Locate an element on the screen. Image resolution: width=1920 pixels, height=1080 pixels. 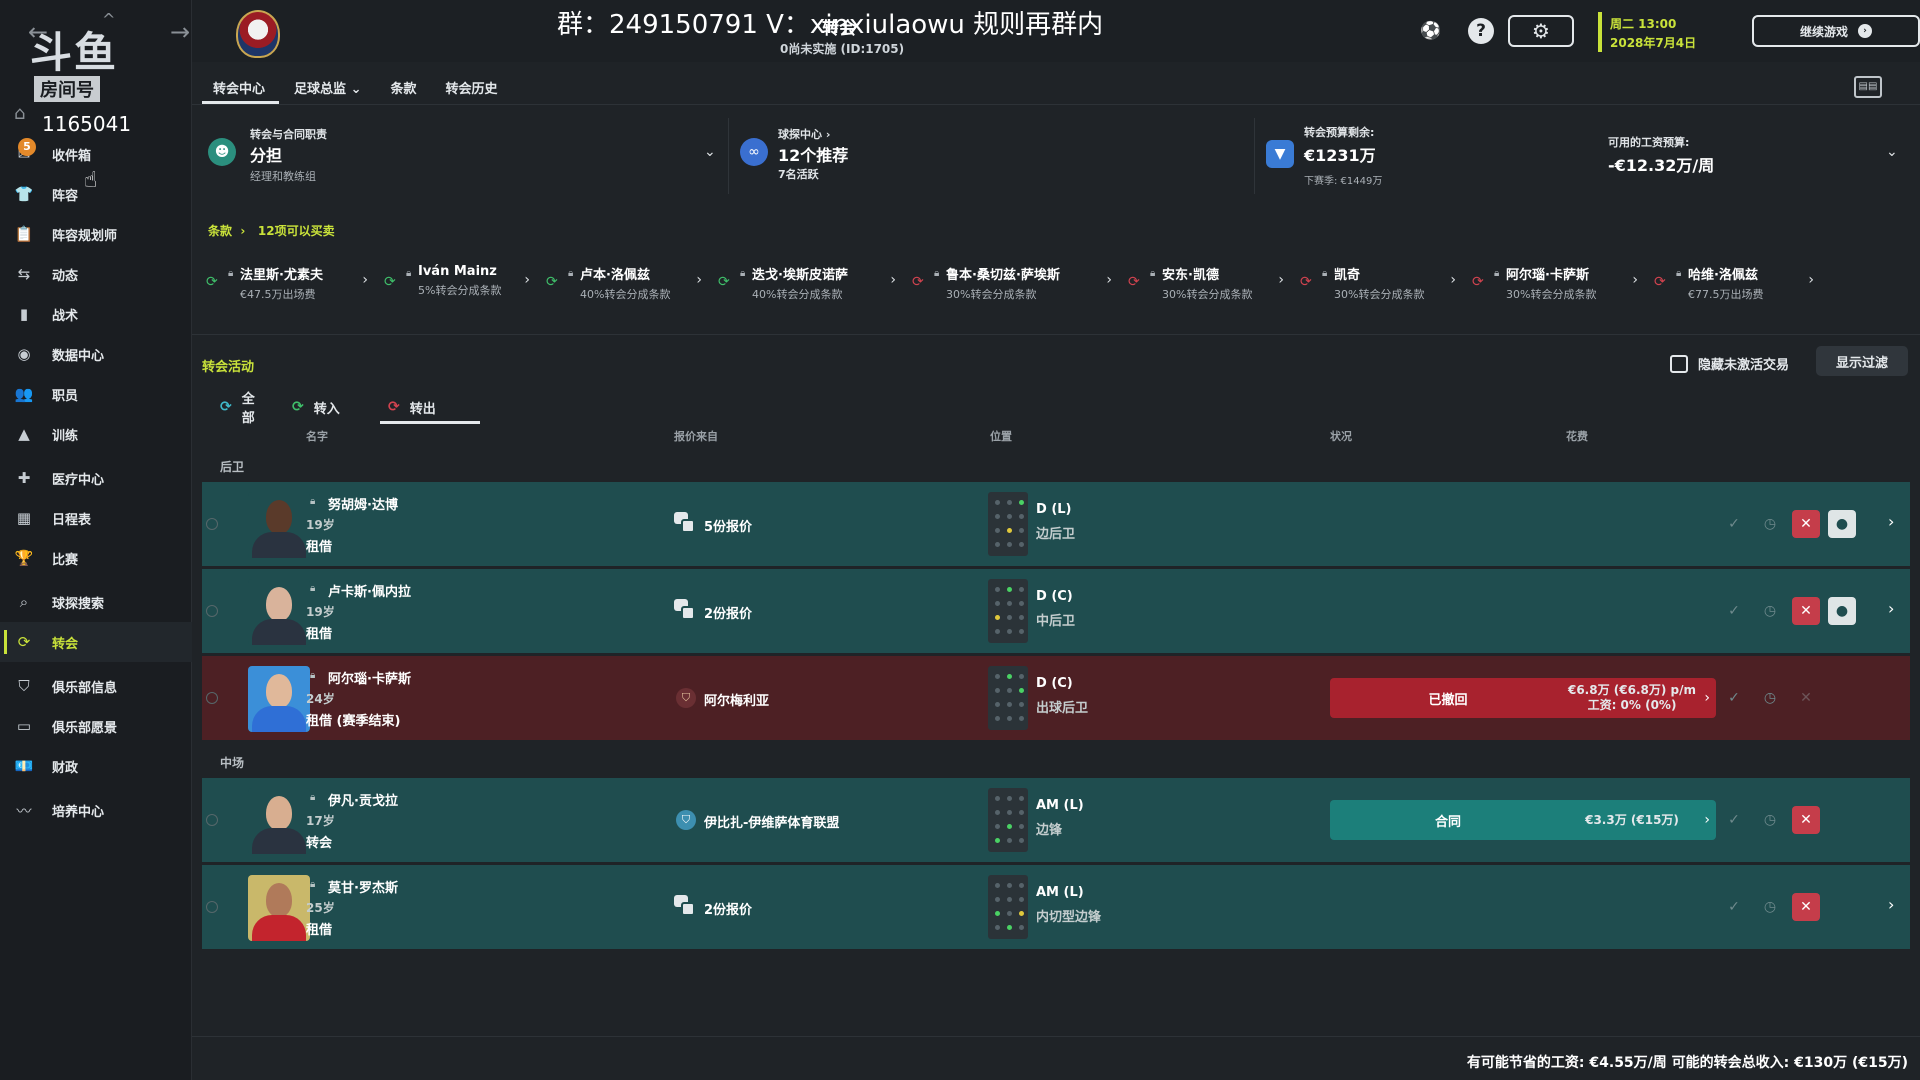
checkbox-box is located at coordinates (1679, 363).